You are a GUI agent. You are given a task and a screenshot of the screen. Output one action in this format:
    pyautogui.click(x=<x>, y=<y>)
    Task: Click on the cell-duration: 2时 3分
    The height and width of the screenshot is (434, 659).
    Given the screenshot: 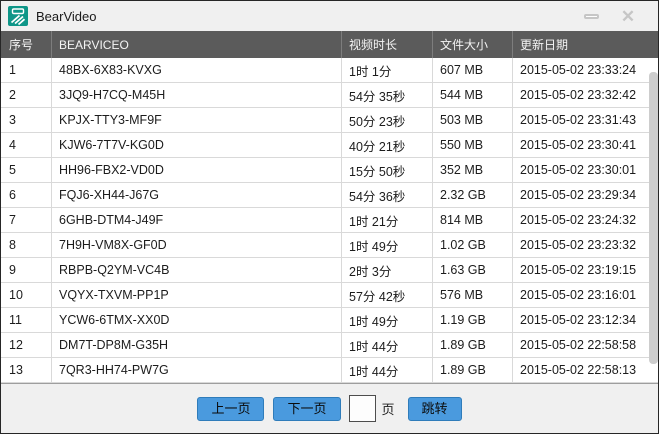 What is the action you would take?
    pyautogui.click(x=386, y=270)
    